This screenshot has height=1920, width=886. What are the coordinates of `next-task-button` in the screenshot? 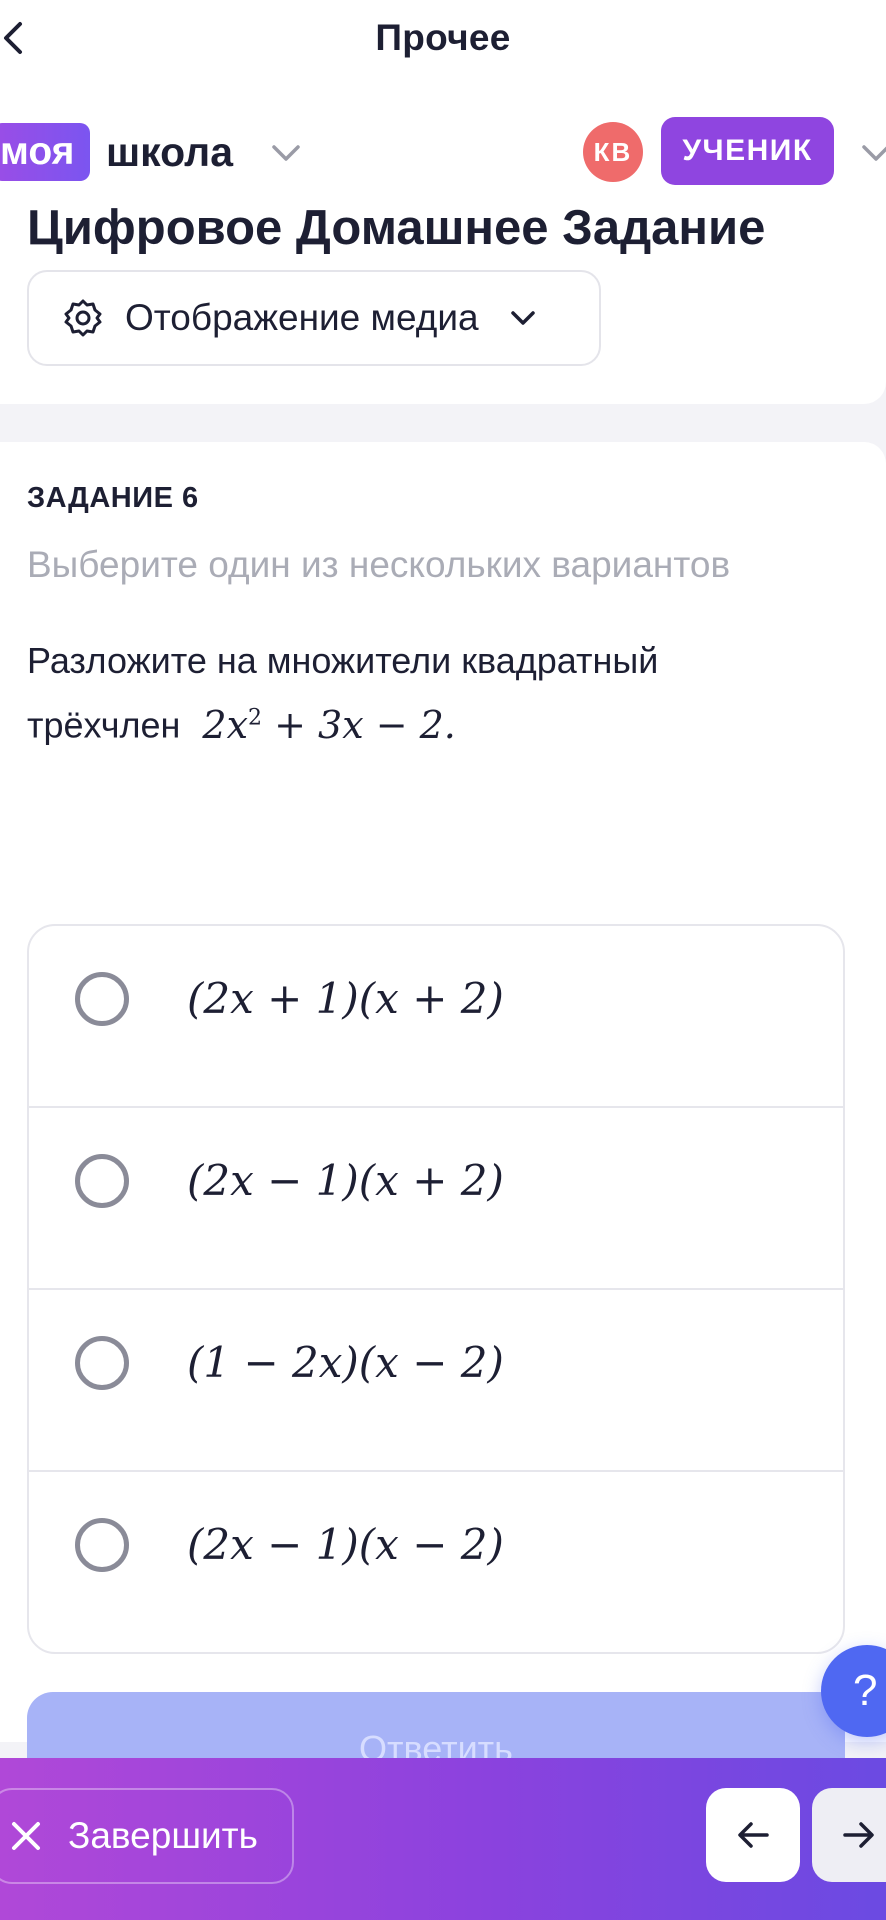 It's located at (849, 1835).